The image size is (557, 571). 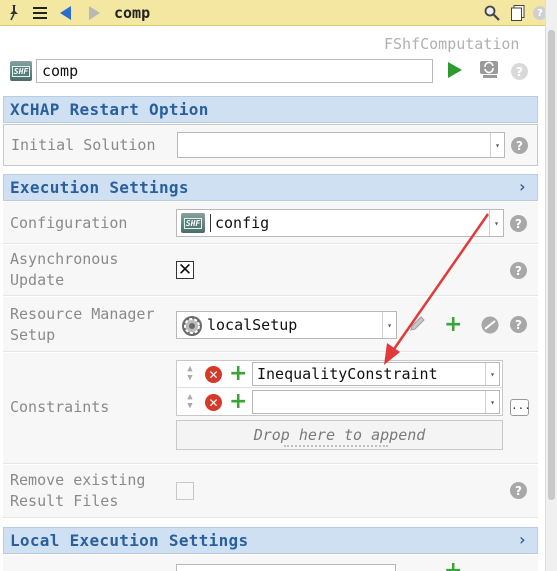 I want to click on resource-manager-label-line2: Setup, so click(x=33, y=335).